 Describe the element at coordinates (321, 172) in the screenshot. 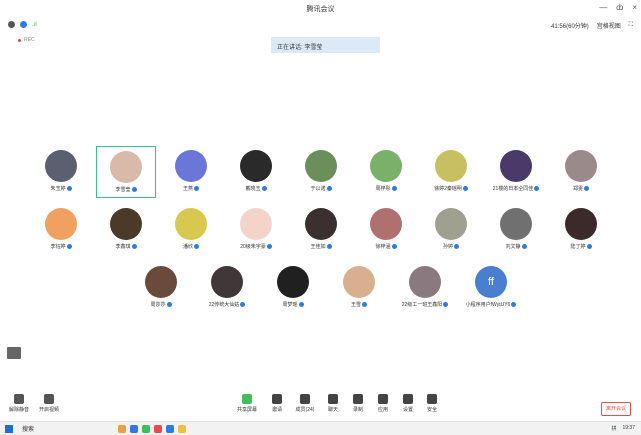

I see `participant-tile: 于以诺` at that location.